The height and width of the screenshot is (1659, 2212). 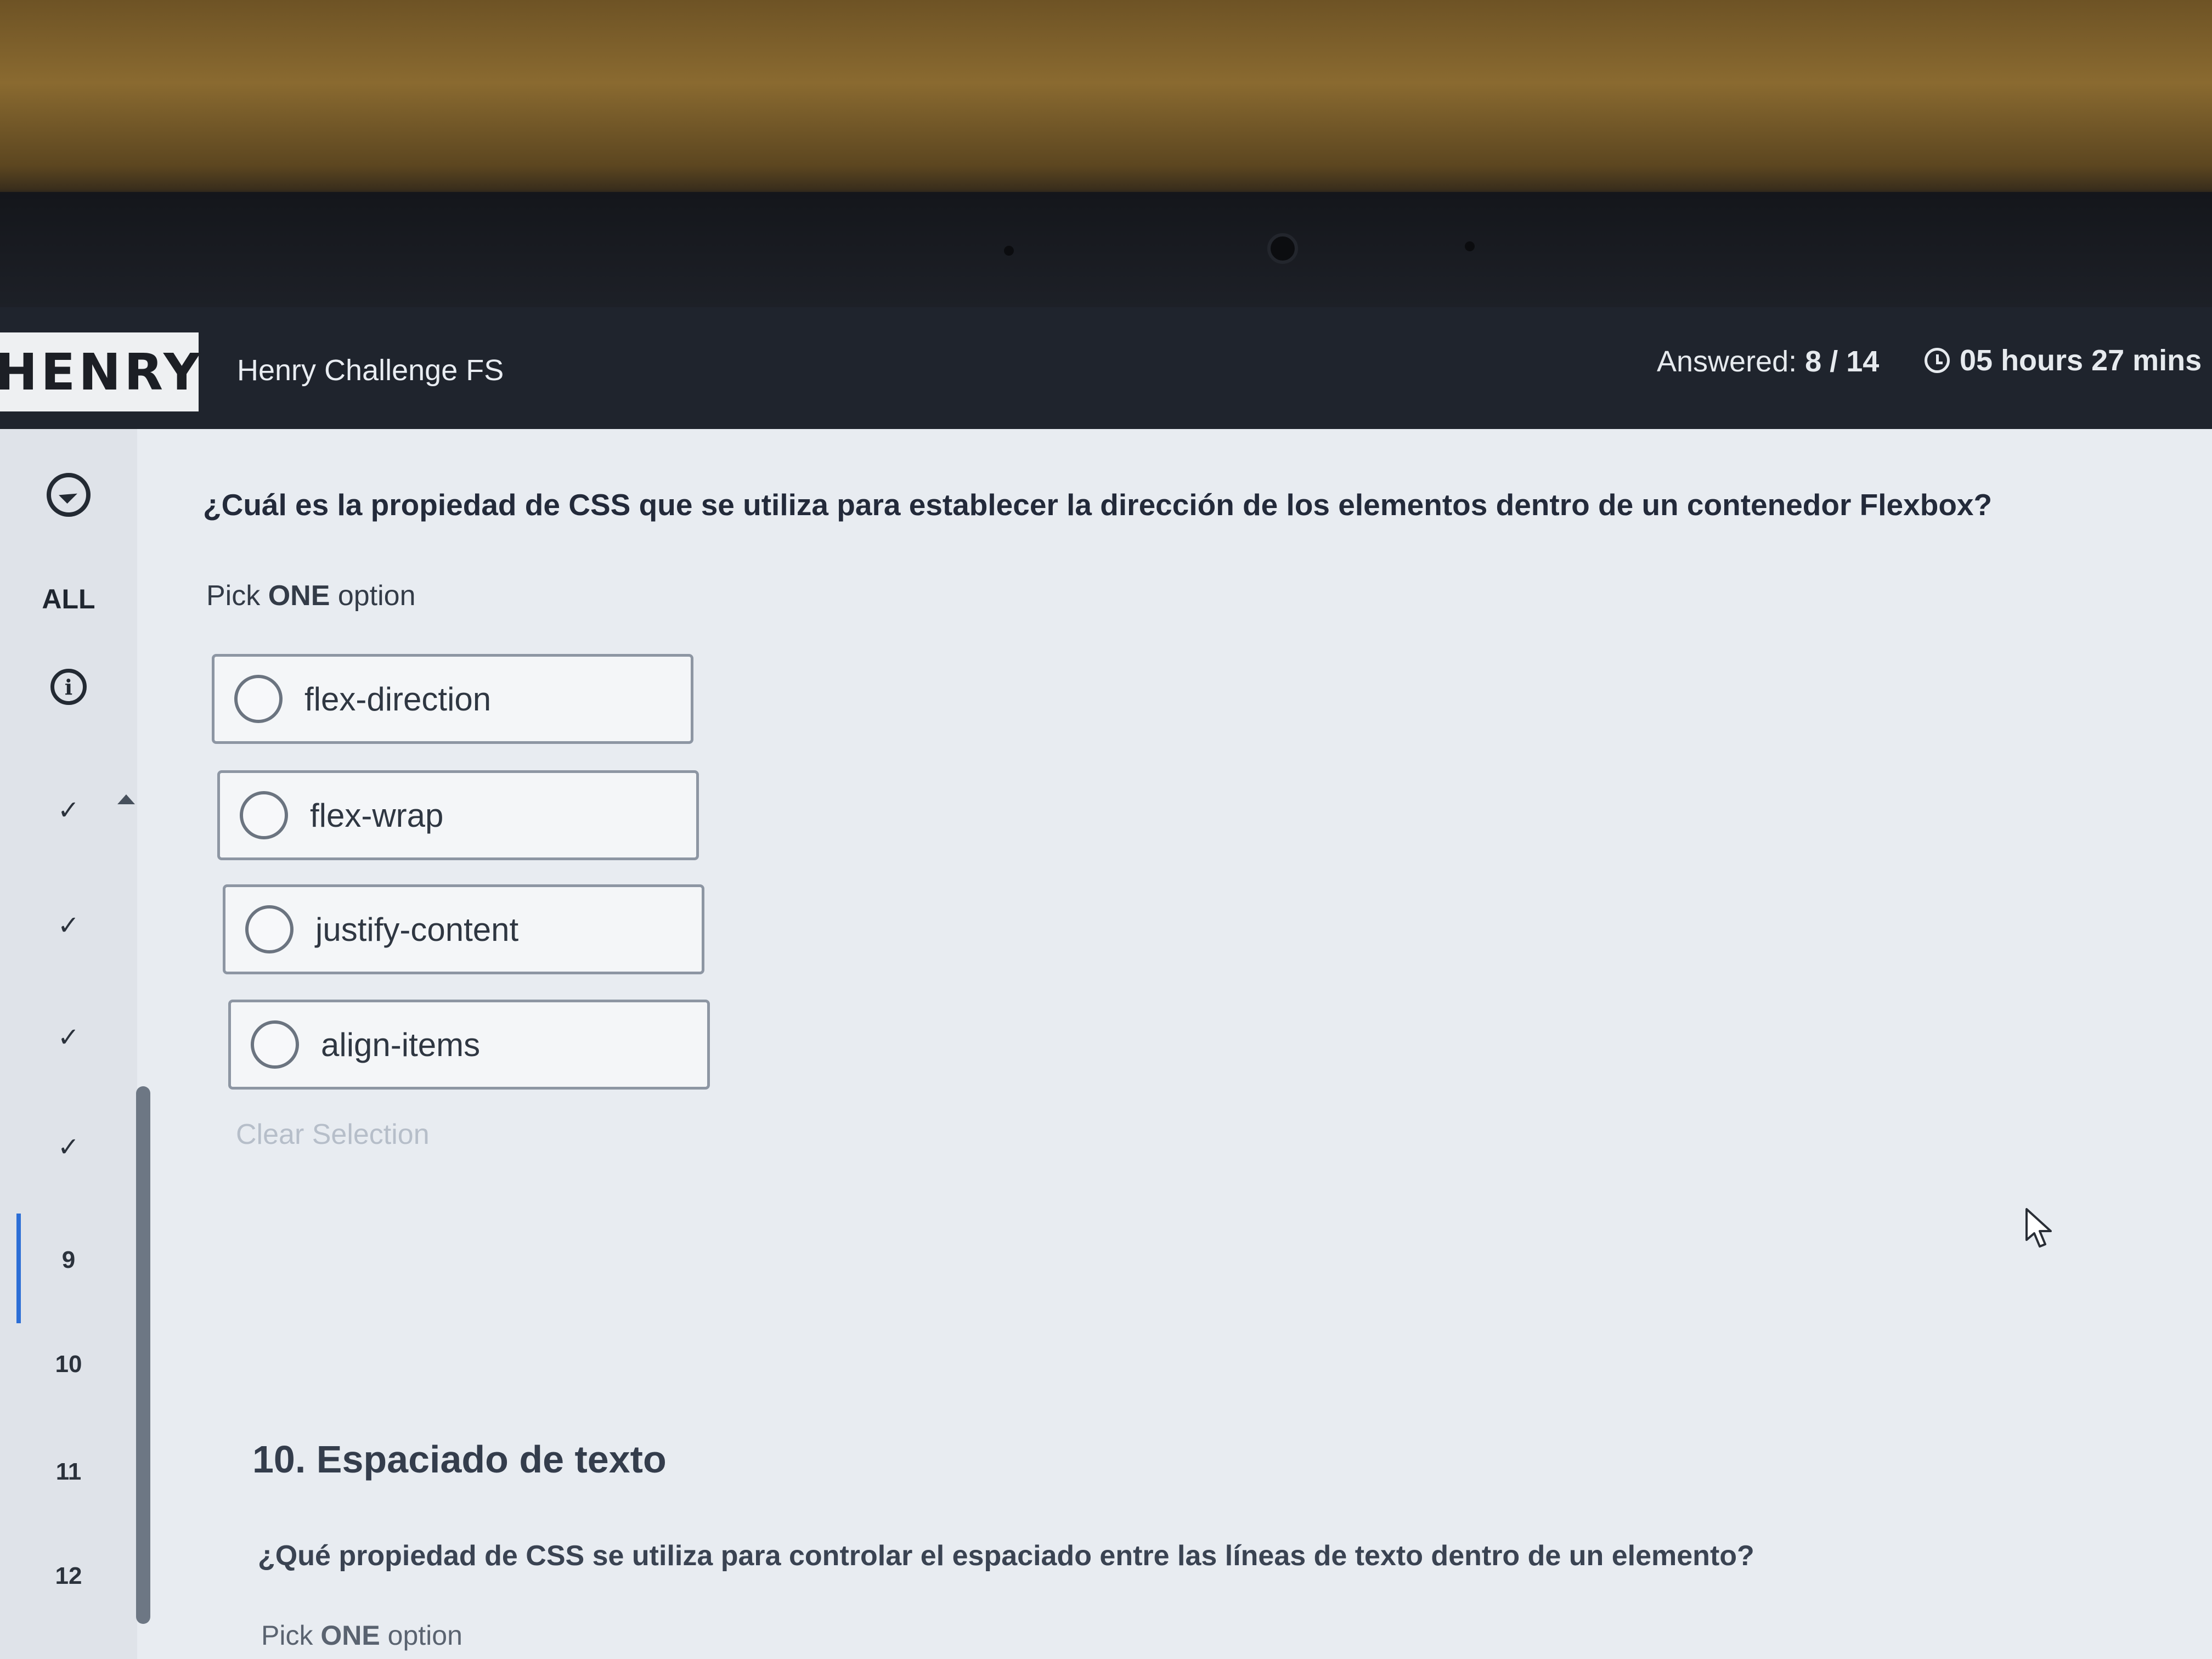 I want to click on option-align-items: align-items, so click(x=469, y=1045).